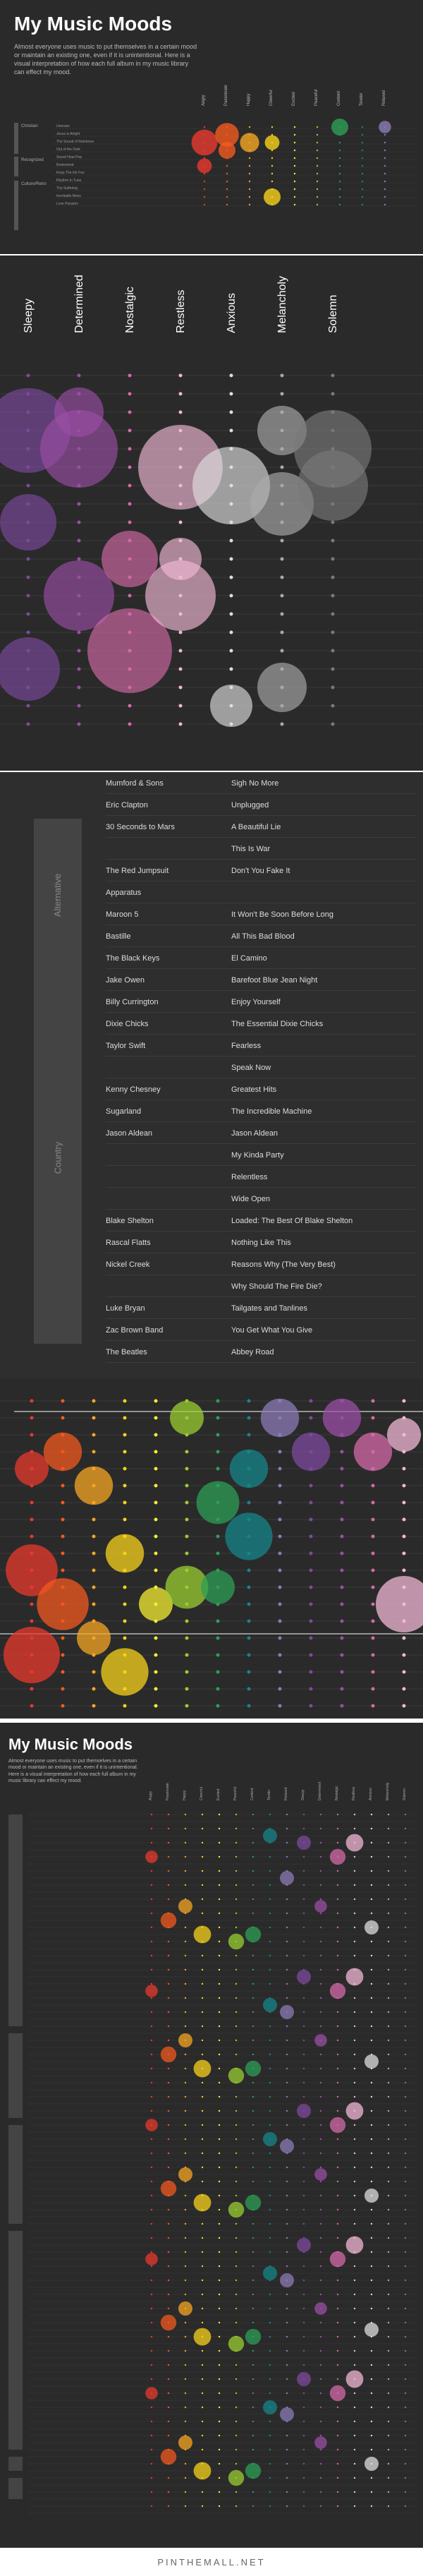  I want to click on top-row-label: Out of the Dark, so click(68, 150).